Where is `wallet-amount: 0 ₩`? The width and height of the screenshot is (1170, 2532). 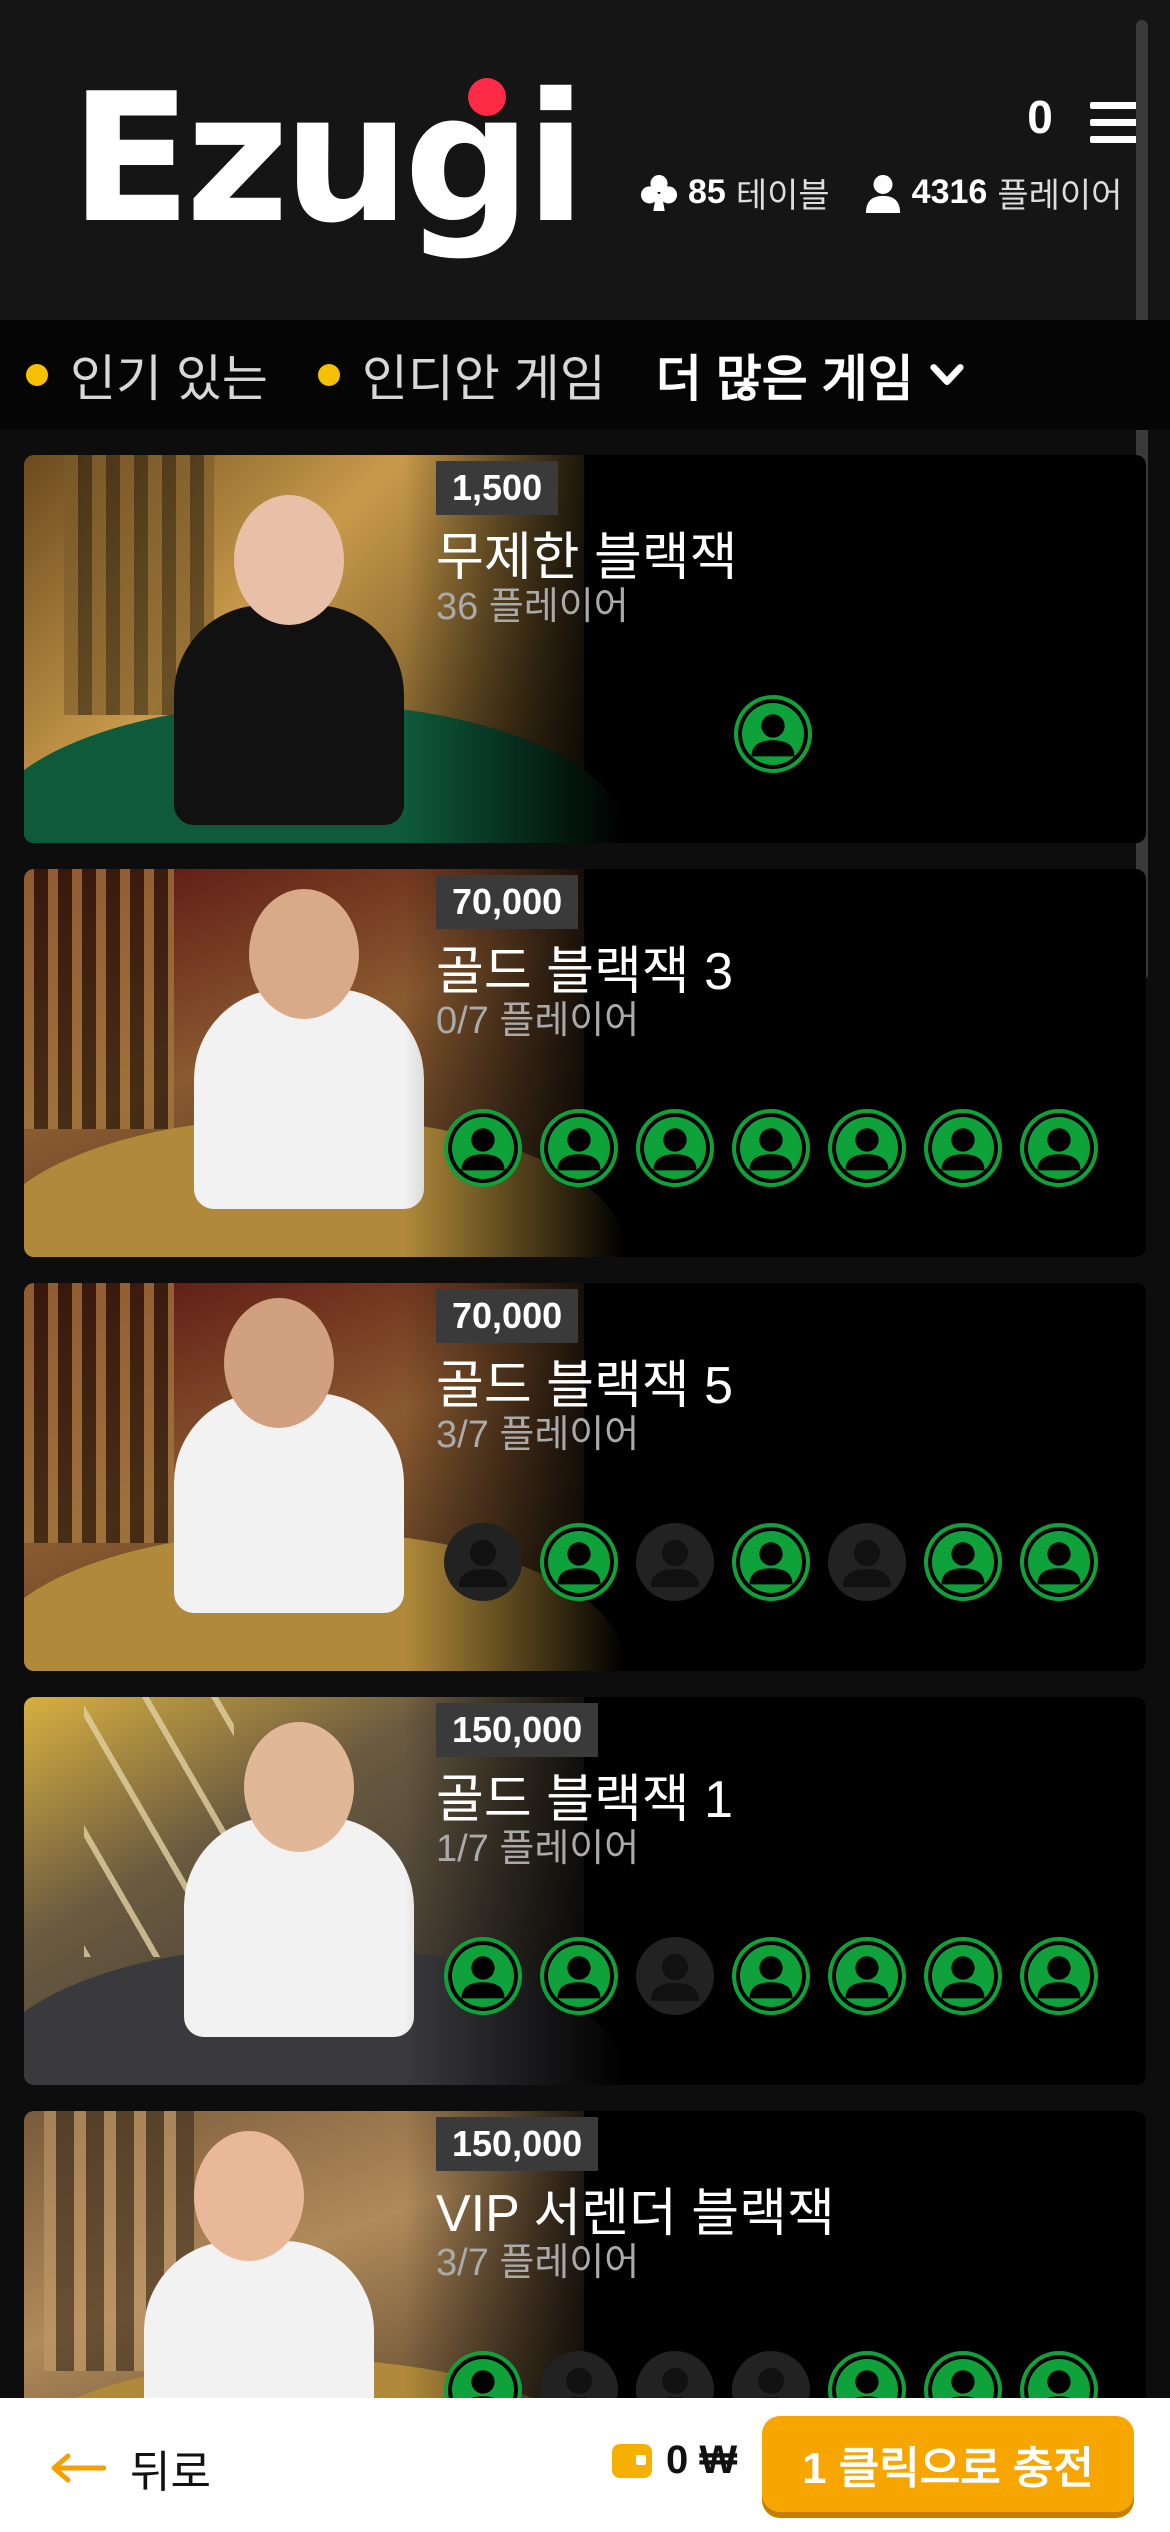 wallet-amount: 0 ₩ is located at coordinates (702, 2460).